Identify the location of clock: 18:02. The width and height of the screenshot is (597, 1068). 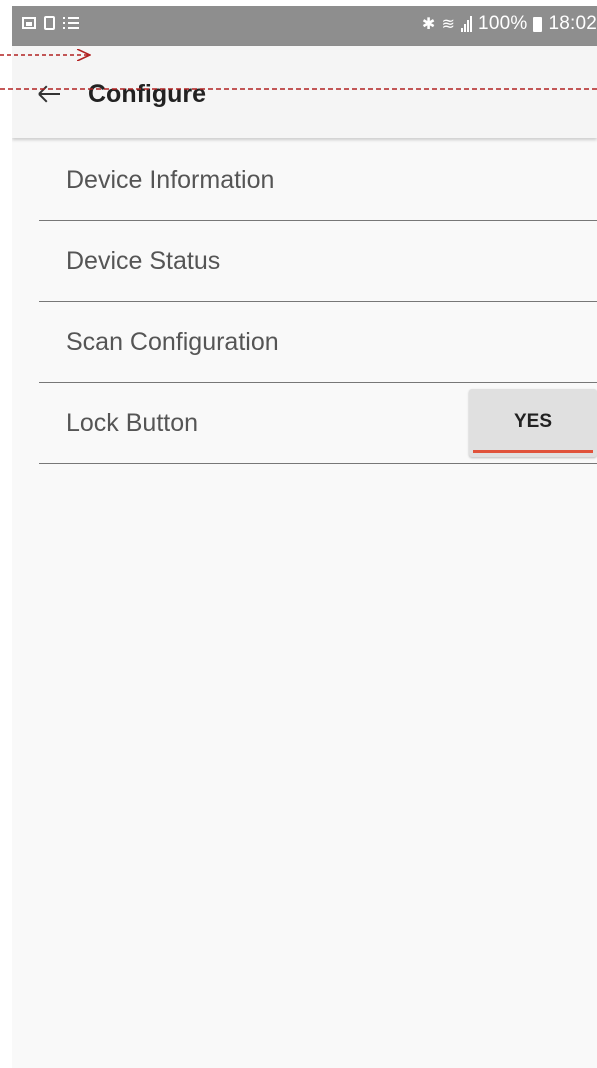
(572, 23).